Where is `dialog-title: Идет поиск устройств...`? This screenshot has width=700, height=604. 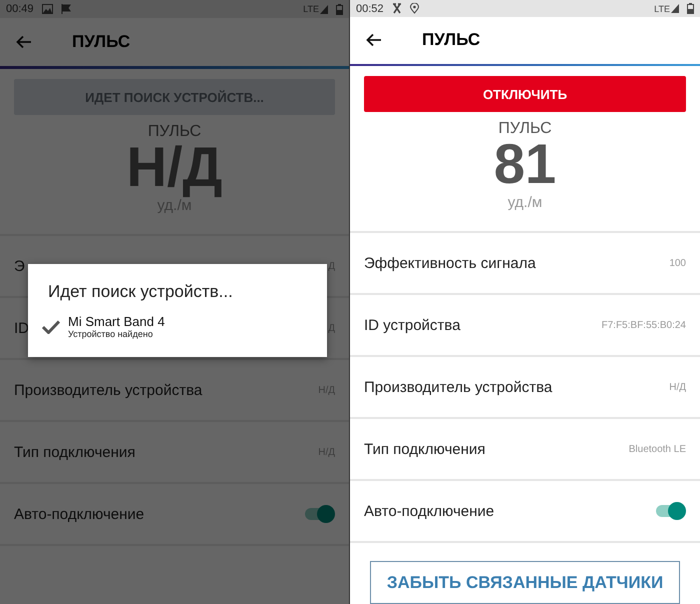
dialog-title: Идет поиск устройств... is located at coordinates (141, 292).